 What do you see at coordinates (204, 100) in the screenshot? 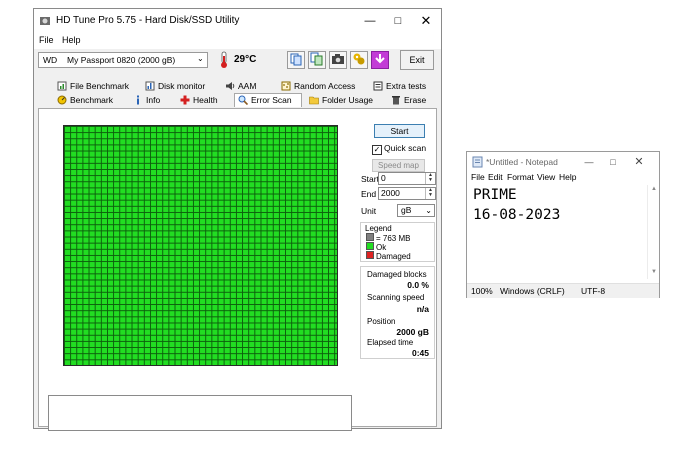
I see `tab-health: Health` at bounding box center [204, 100].